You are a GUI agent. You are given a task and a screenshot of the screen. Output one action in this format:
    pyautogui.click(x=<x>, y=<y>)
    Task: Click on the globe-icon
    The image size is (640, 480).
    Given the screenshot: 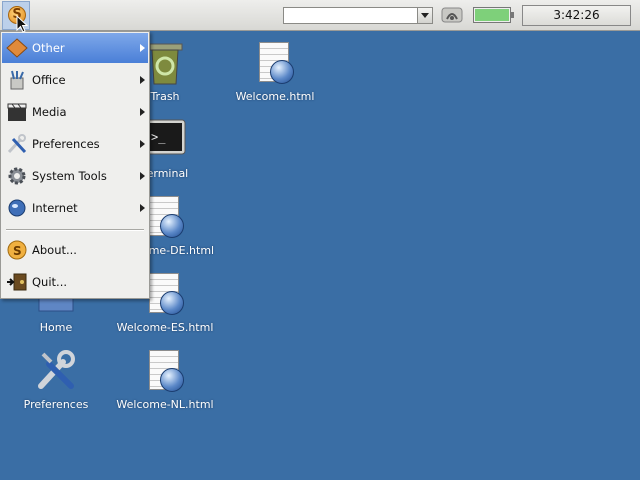 What is the action you would take?
    pyautogui.click(x=17, y=208)
    